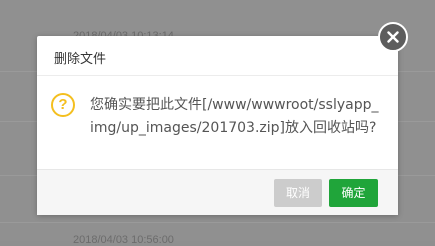  I want to click on dialog-title: 删除文件, so click(80, 59).